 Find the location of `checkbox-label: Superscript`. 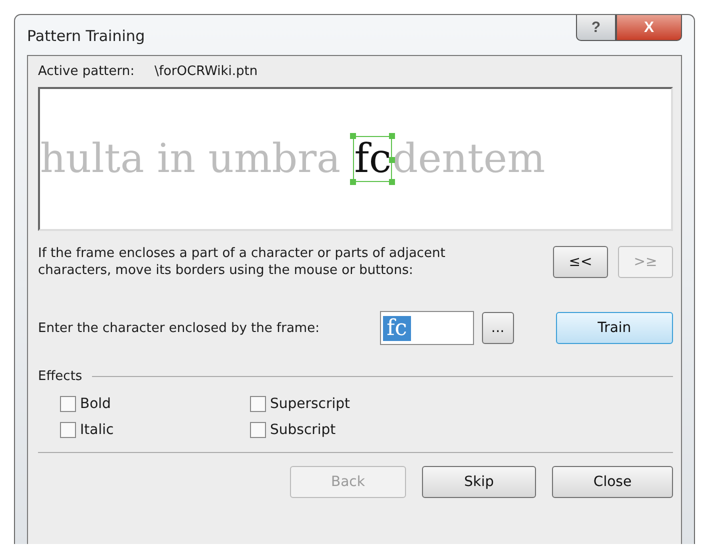

checkbox-label: Superscript is located at coordinates (310, 404).